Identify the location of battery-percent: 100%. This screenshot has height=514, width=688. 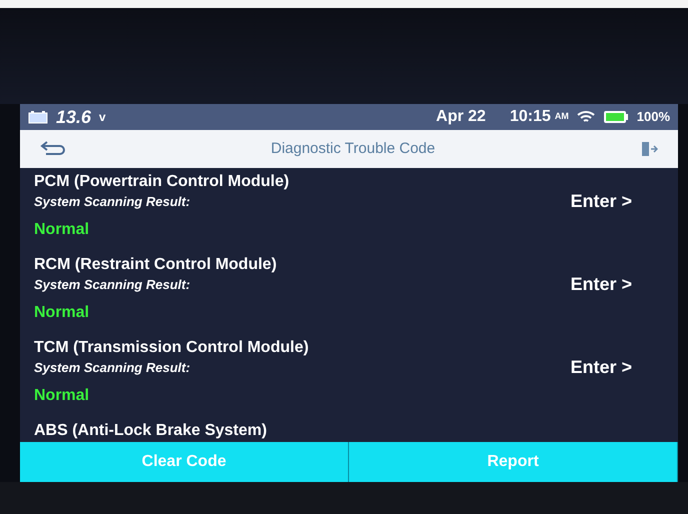
(653, 117).